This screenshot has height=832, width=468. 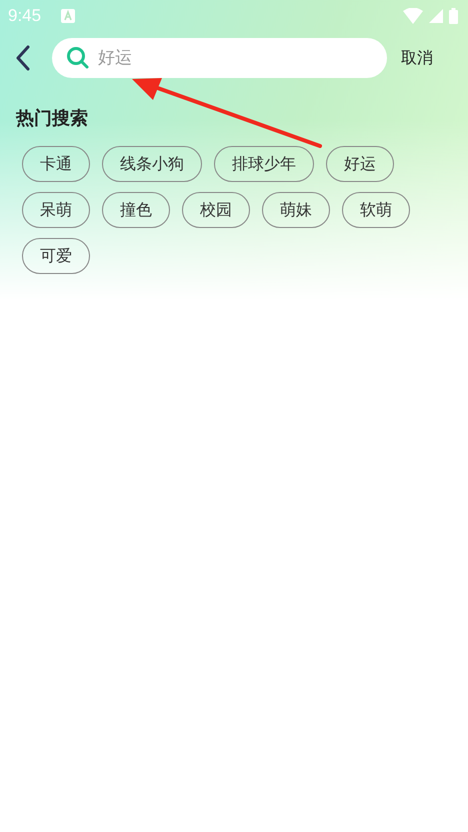 What do you see at coordinates (23, 58) in the screenshot?
I see `back-icon` at bounding box center [23, 58].